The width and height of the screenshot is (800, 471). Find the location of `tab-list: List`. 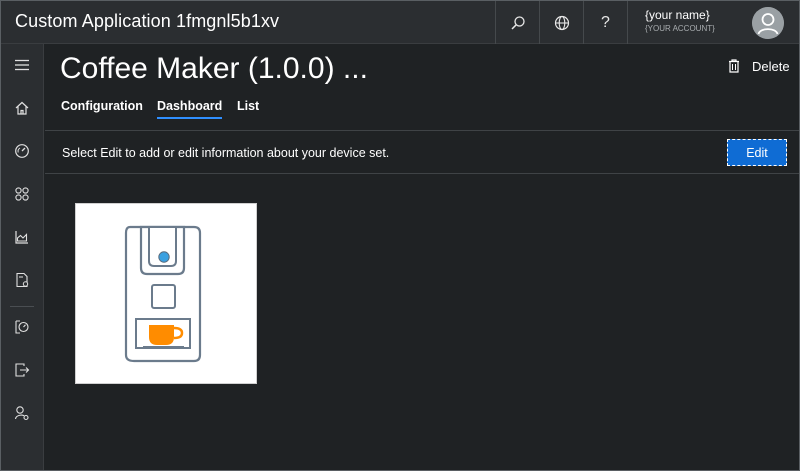

tab-list: List is located at coordinates (248, 108).